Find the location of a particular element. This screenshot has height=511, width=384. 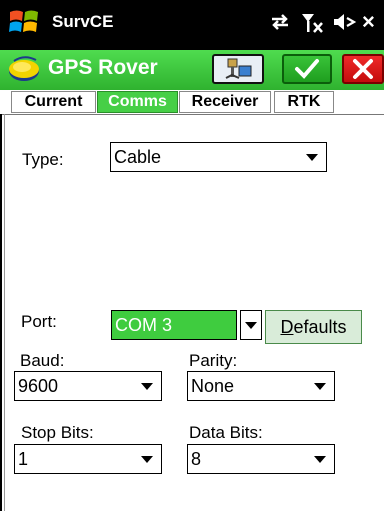

tab-comms: Comms is located at coordinates (137, 102).